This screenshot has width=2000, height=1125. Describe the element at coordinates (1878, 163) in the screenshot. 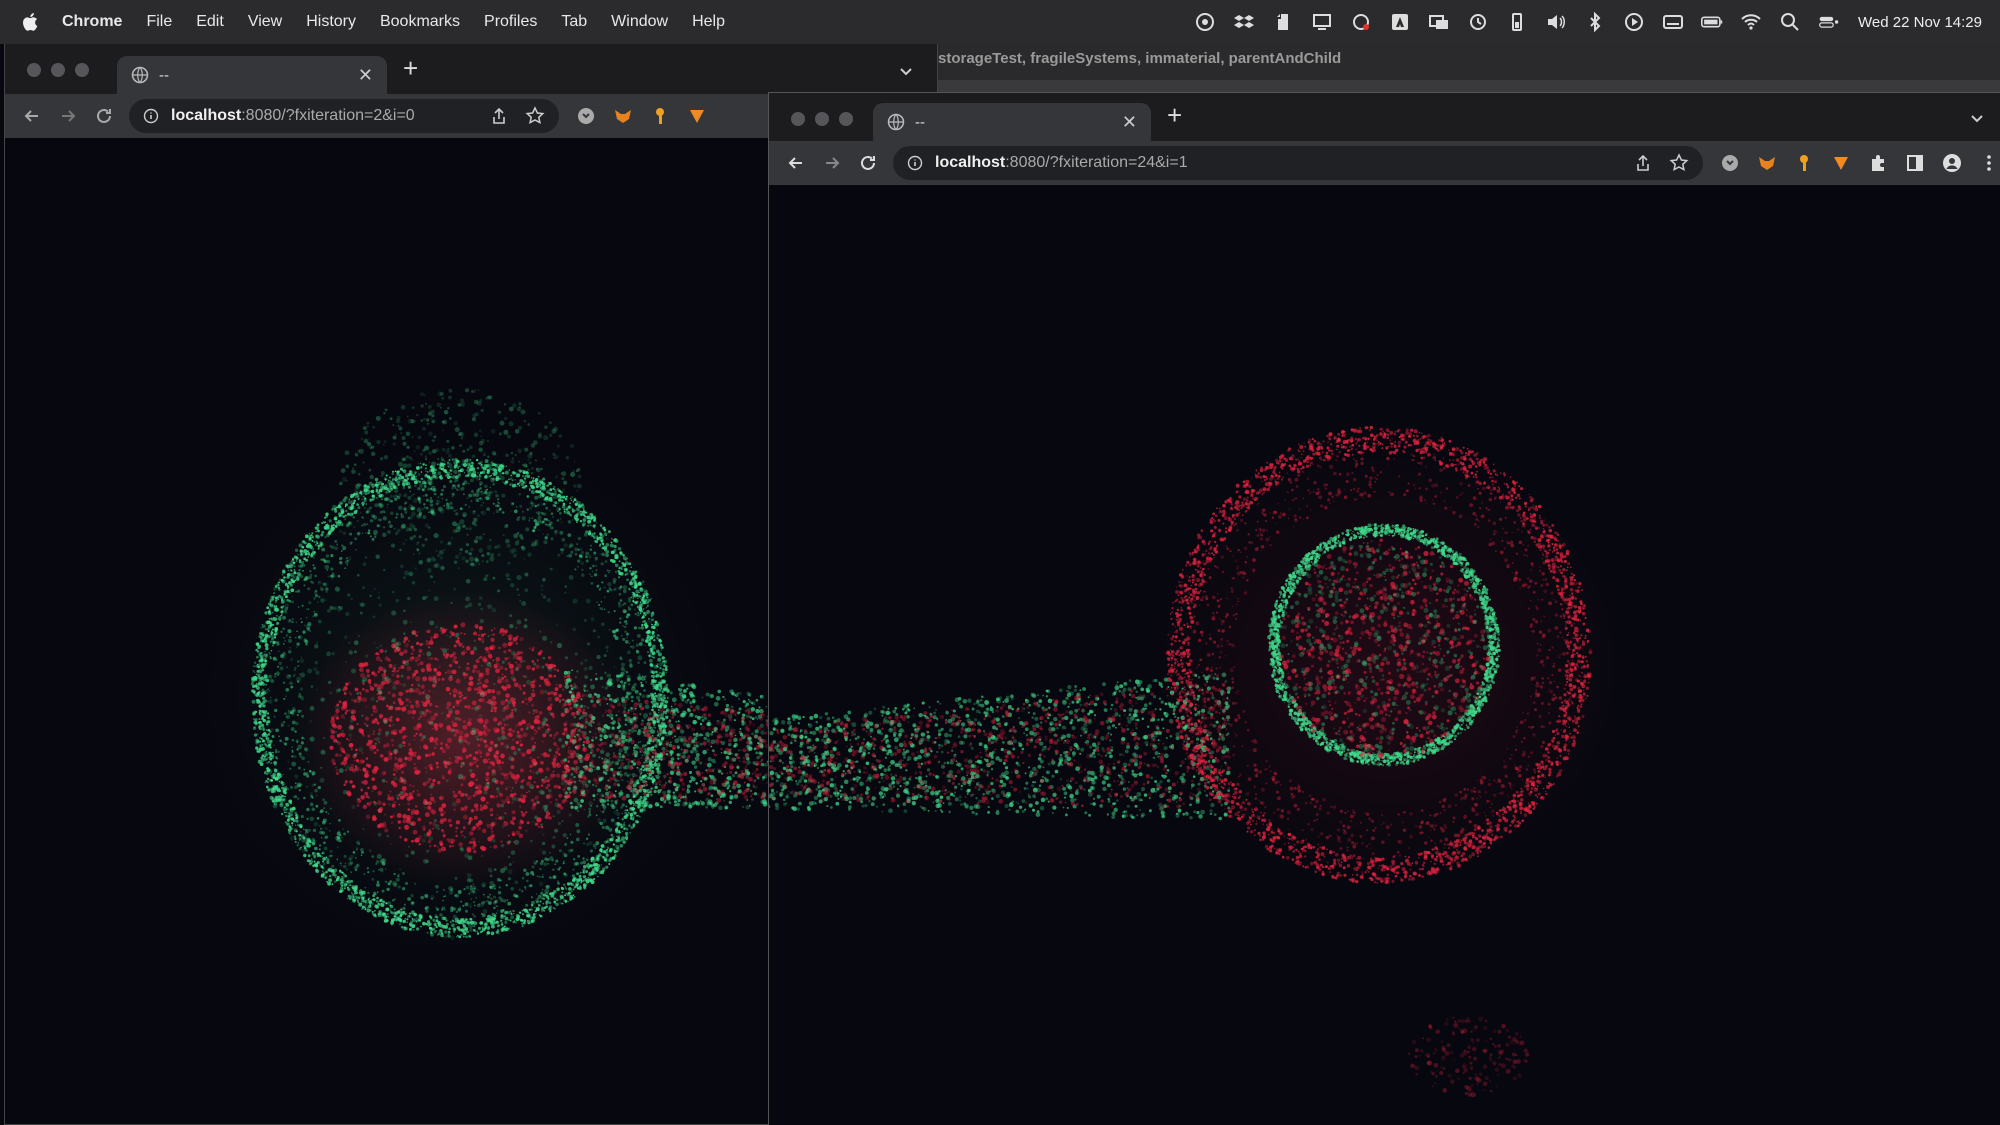

I see `extensions-puzzle-icon` at that location.